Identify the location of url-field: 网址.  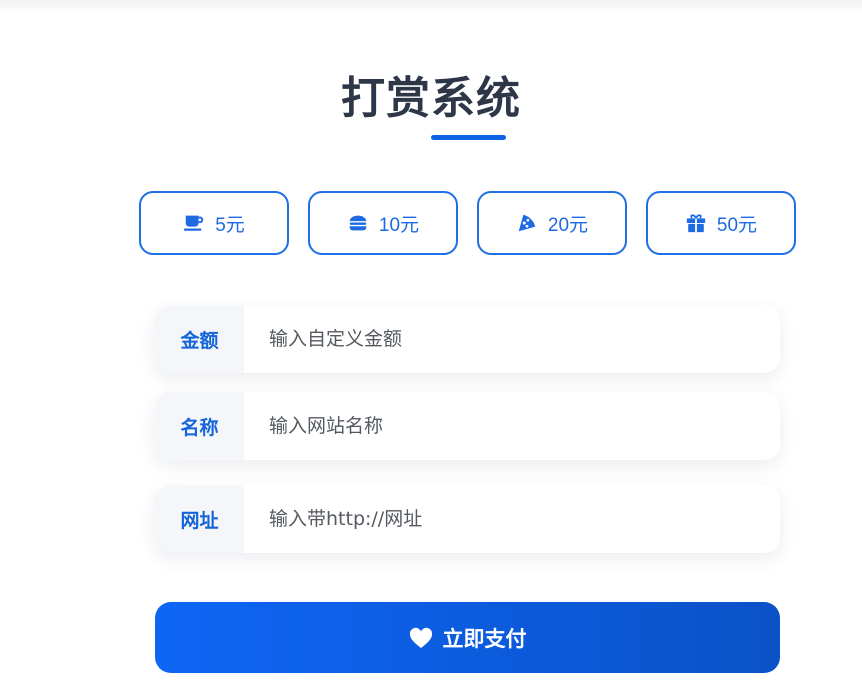
(467, 519).